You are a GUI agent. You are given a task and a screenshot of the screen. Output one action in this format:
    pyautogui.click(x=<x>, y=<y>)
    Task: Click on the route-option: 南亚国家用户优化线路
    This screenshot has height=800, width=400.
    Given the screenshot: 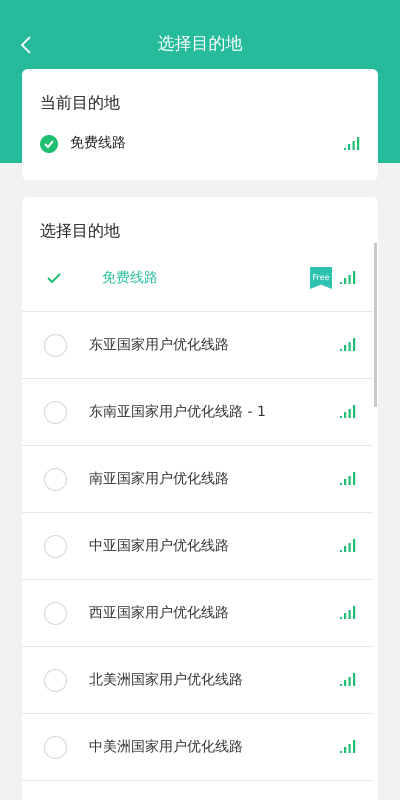 What is the action you would take?
    pyautogui.click(x=197, y=479)
    